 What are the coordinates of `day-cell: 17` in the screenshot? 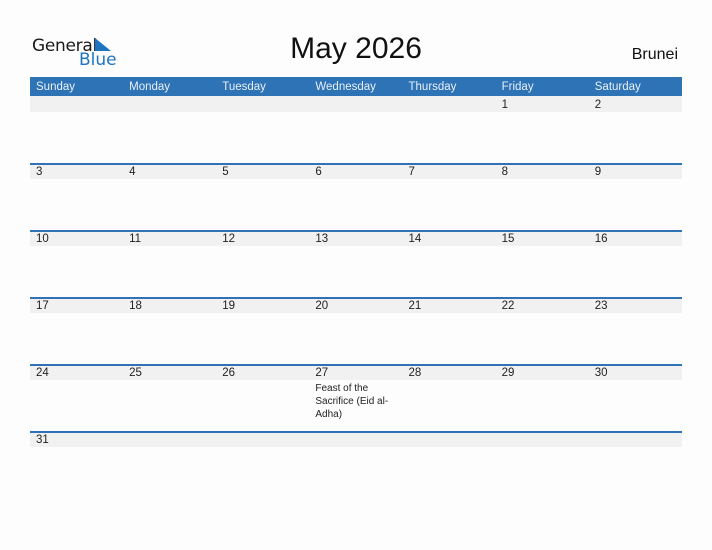 It's located at (76, 306).